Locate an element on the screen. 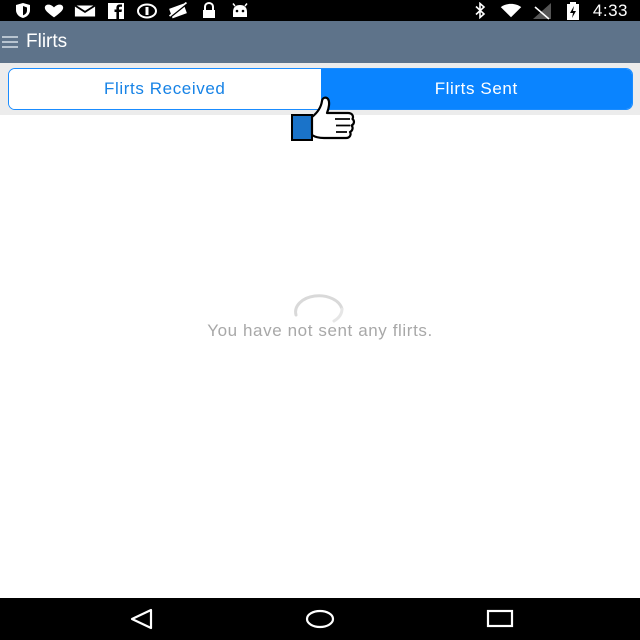  vpn-icon is located at coordinates (147, 10).